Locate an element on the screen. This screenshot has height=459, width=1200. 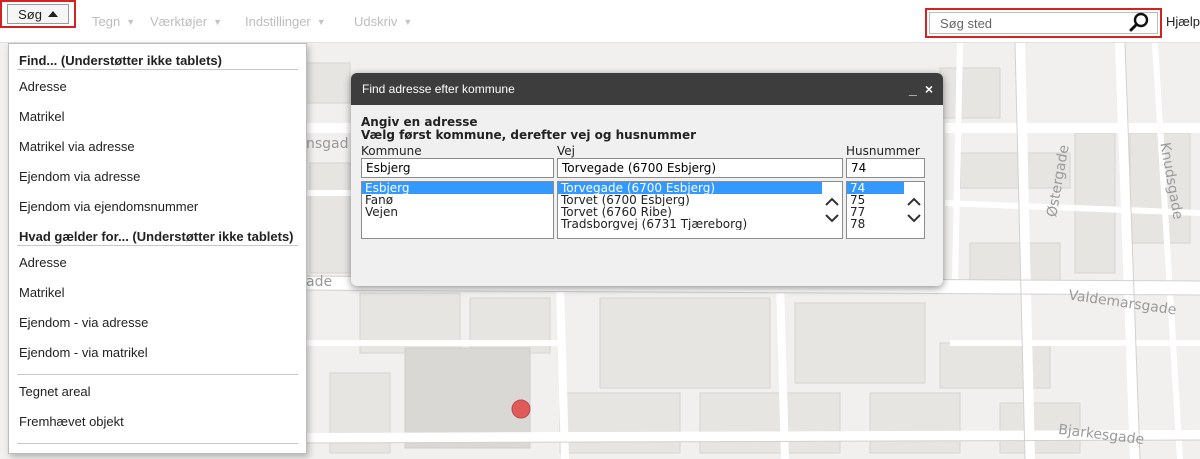
menu-vaerktoejer-label: Værktøjer is located at coordinates (179, 21).